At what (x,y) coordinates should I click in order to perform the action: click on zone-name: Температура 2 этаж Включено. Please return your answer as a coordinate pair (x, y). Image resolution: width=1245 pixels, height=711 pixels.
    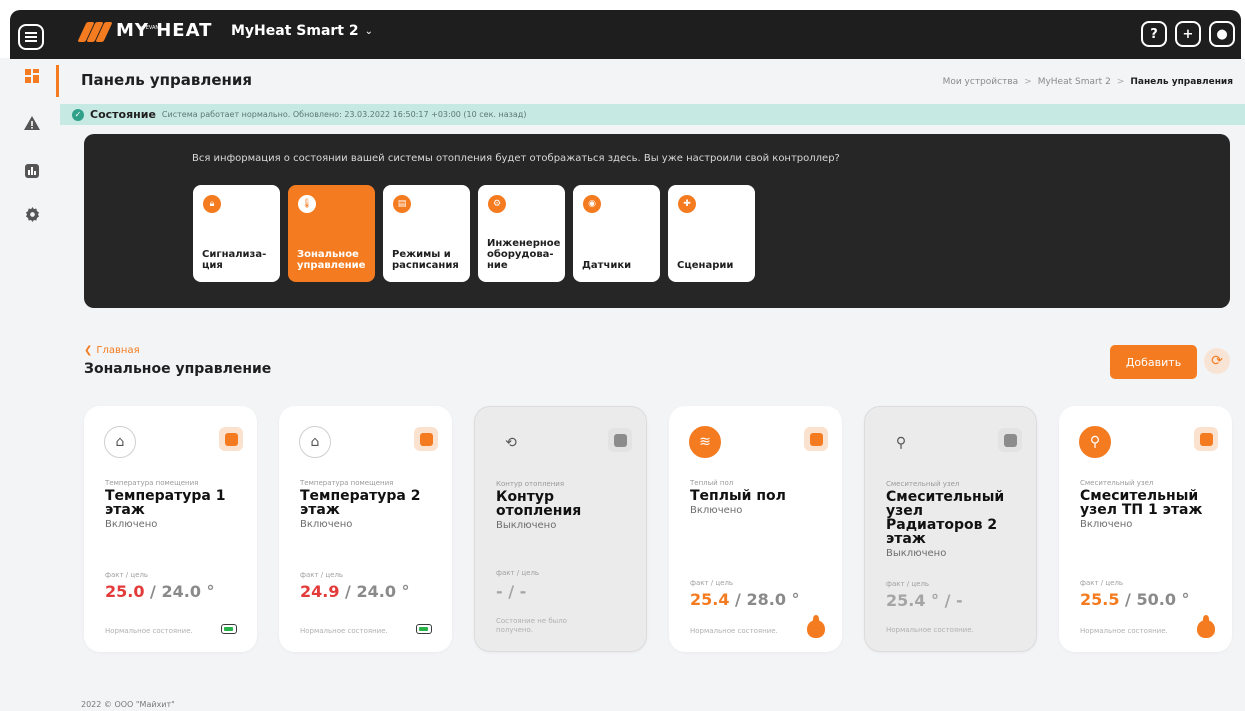
    Looking at the image, I should click on (370, 510).